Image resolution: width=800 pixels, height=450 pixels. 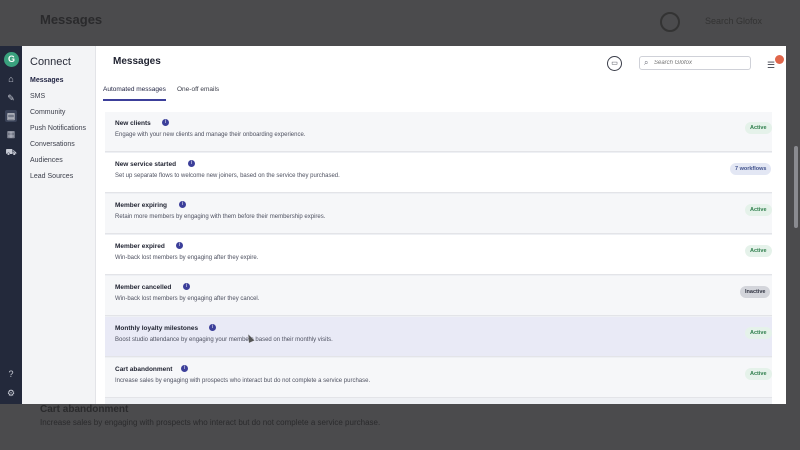 I want to click on subnav-title: Connect, so click(x=50, y=62).